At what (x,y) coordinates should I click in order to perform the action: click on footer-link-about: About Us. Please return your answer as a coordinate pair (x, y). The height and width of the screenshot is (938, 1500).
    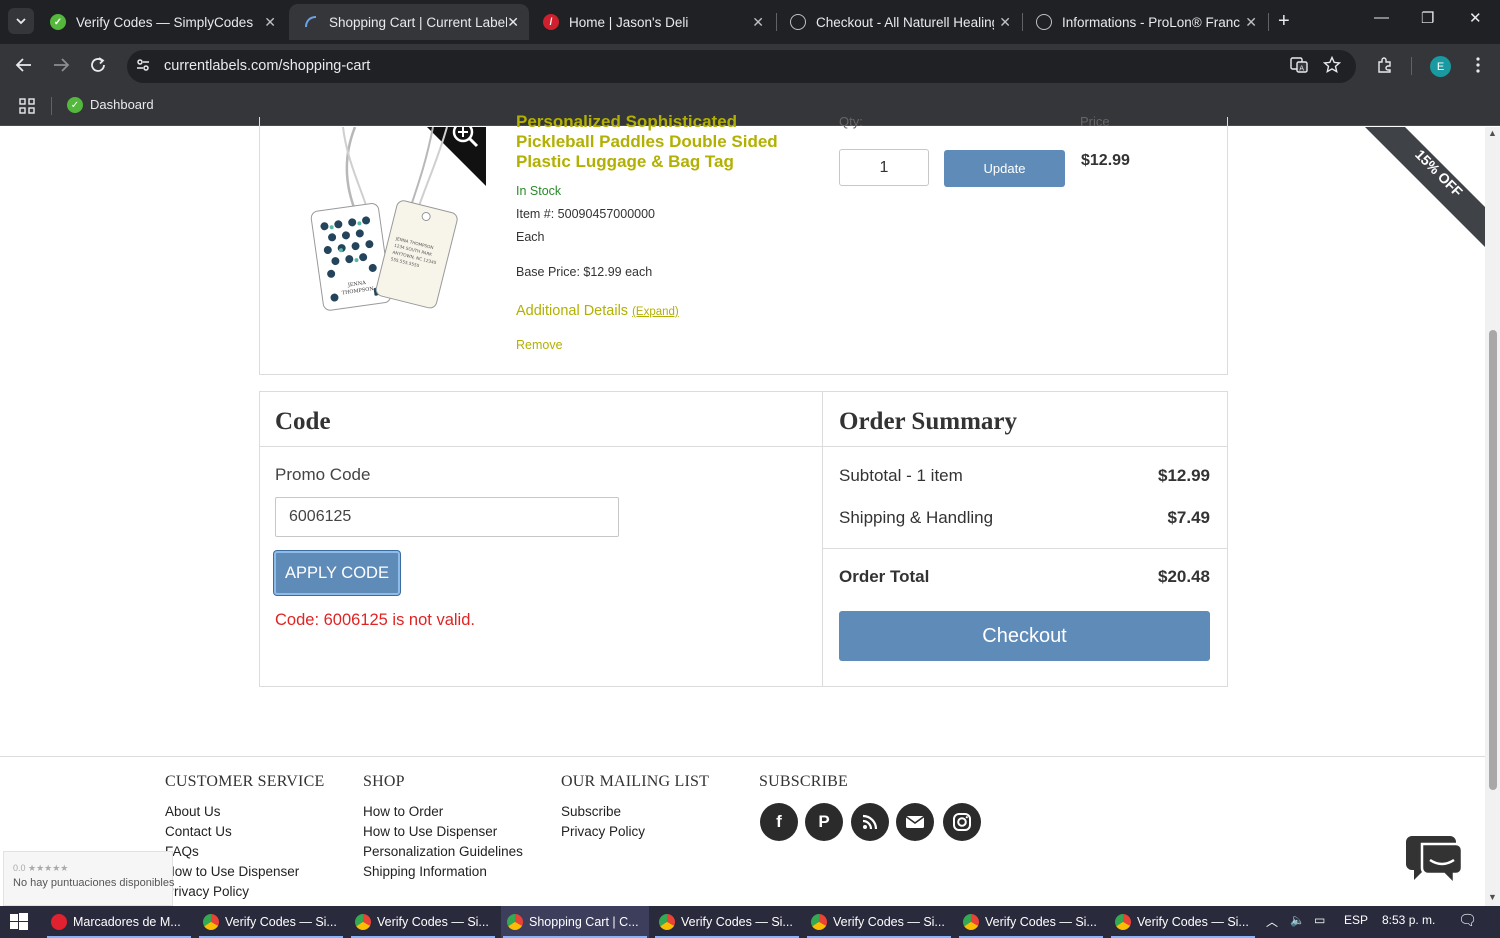
    Looking at the image, I should click on (193, 811).